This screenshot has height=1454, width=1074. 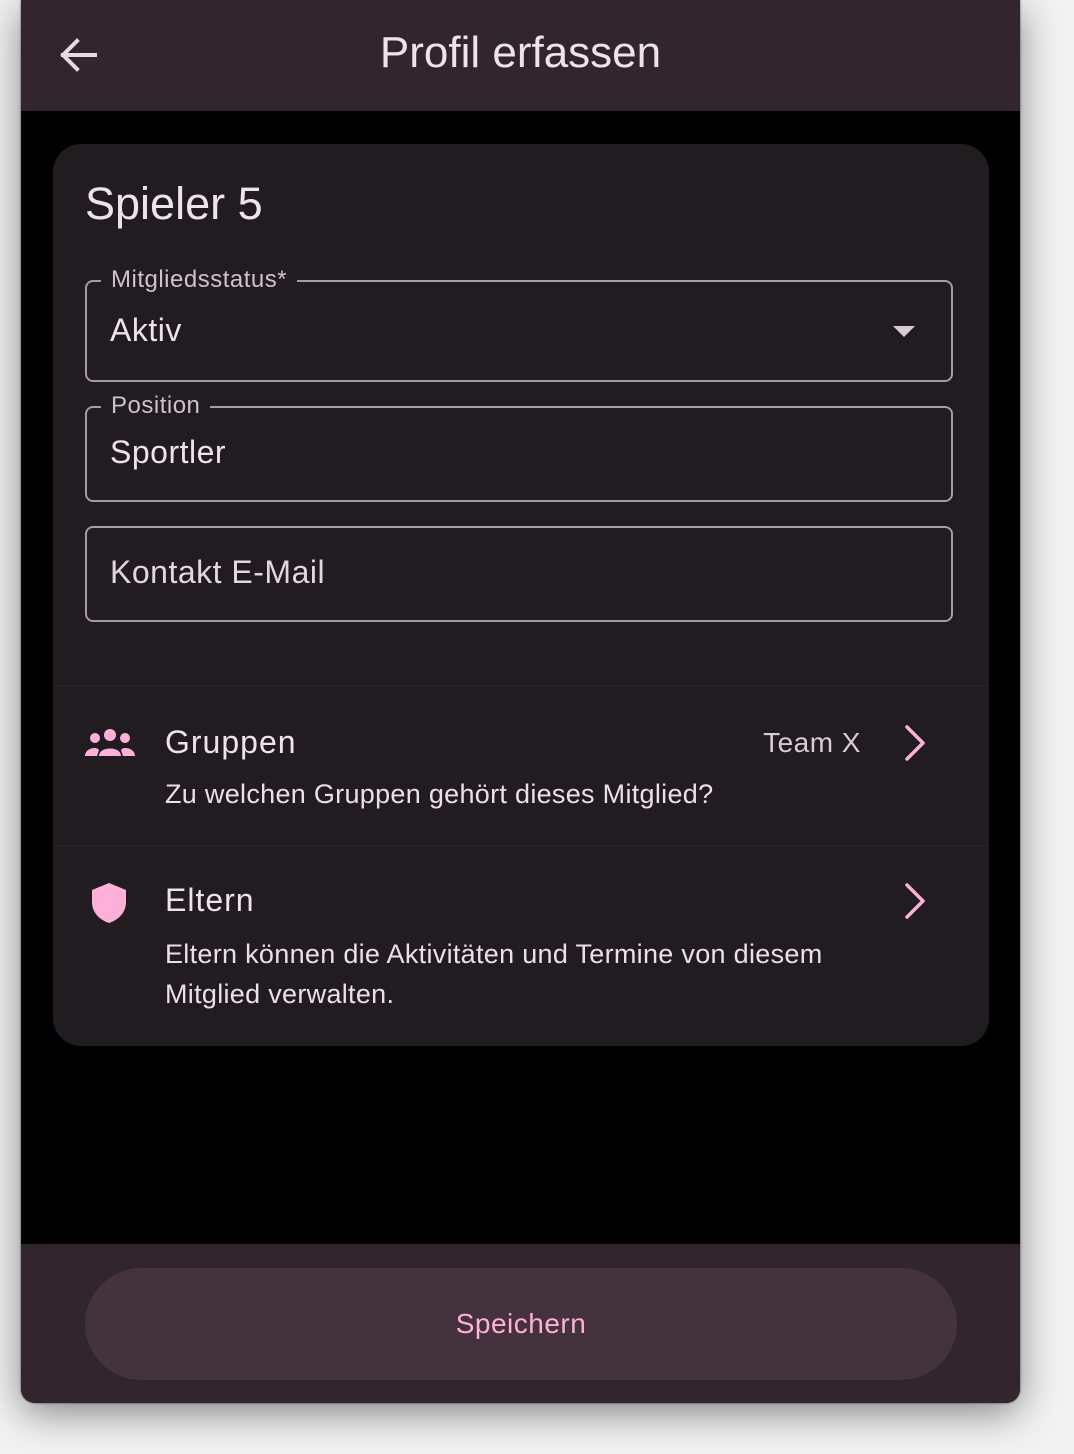 I want to click on position-label: Position, so click(x=156, y=406).